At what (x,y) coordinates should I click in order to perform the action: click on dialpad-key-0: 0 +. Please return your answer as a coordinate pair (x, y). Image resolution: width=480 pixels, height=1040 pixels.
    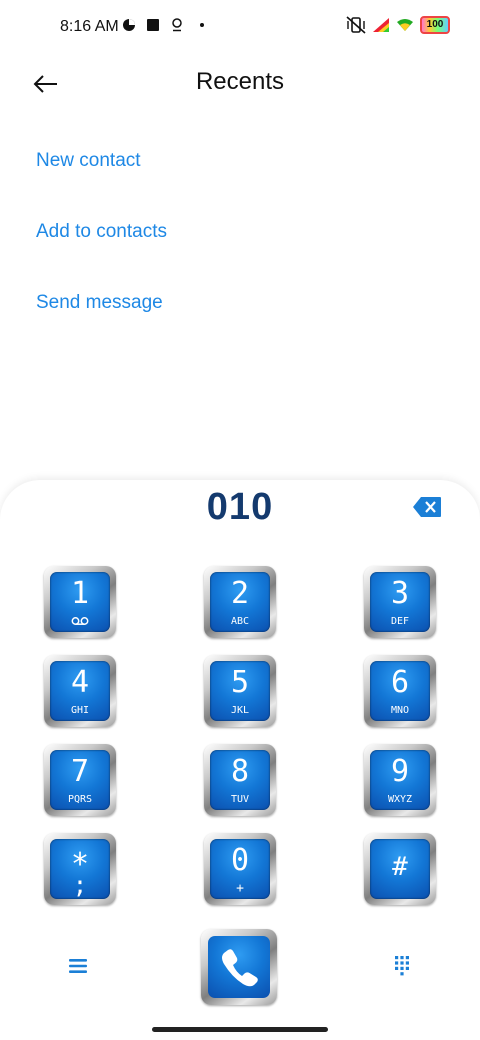
    Looking at the image, I should click on (240, 869).